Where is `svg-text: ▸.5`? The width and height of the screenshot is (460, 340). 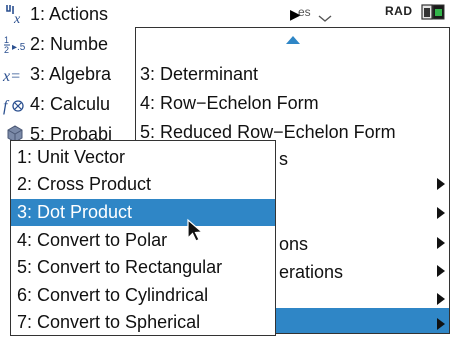 svg-text: ▸.5 is located at coordinates (19, 47).